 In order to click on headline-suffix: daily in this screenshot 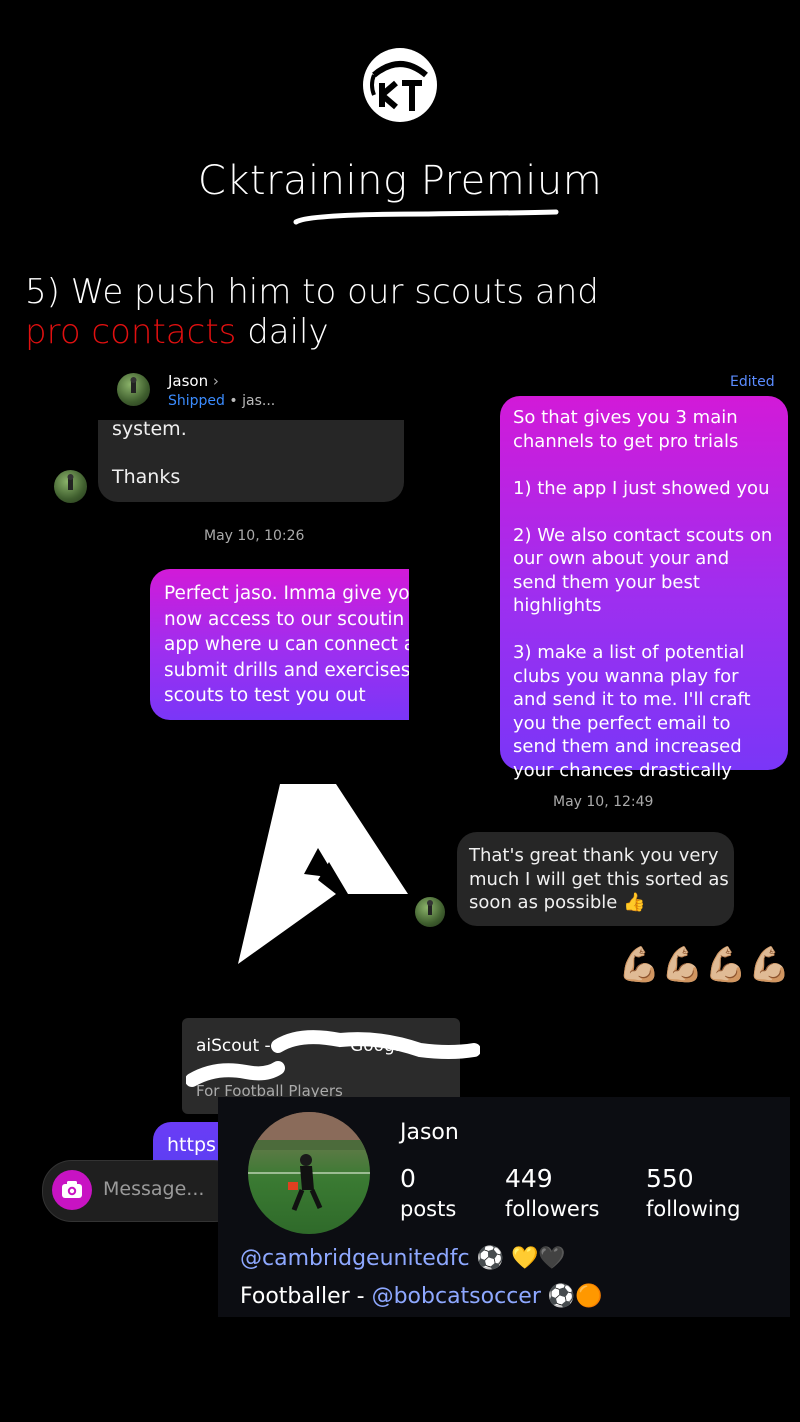, I will do `click(288, 332)`.